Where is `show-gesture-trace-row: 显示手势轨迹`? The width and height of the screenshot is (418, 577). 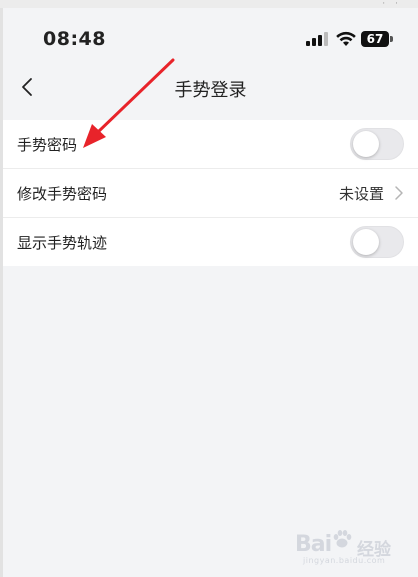 show-gesture-trace-row: 显示手势轨迹 is located at coordinates (210, 242).